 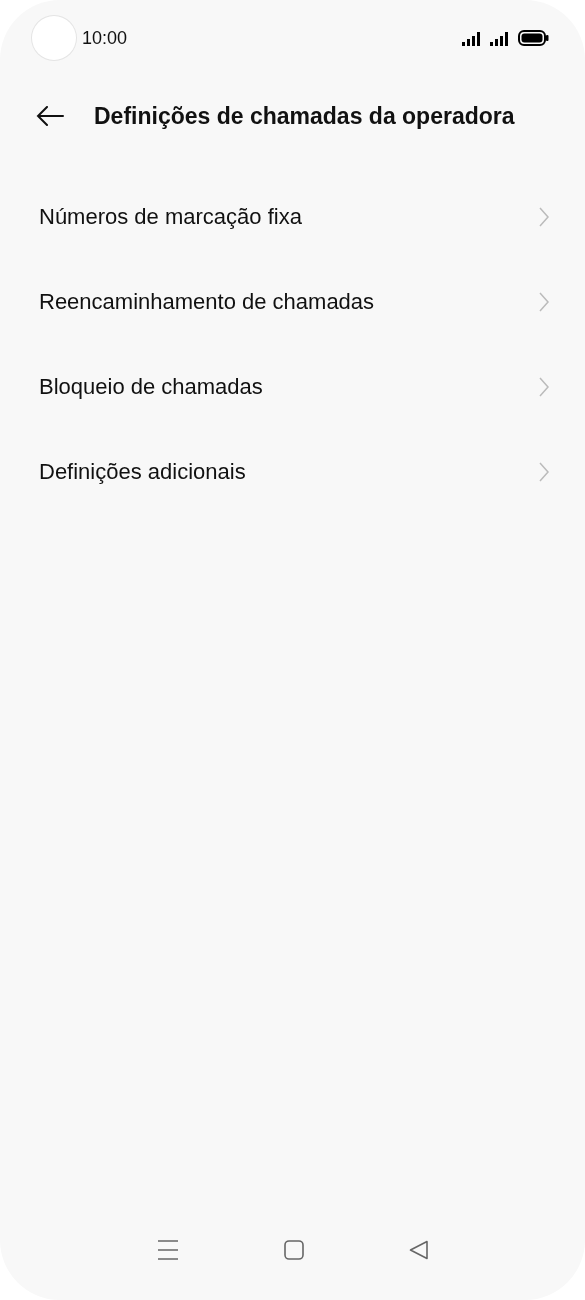 What do you see at coordinates (533, 38) in the screenshot?
I see `battery-icon` at bounding box center [533, 38].